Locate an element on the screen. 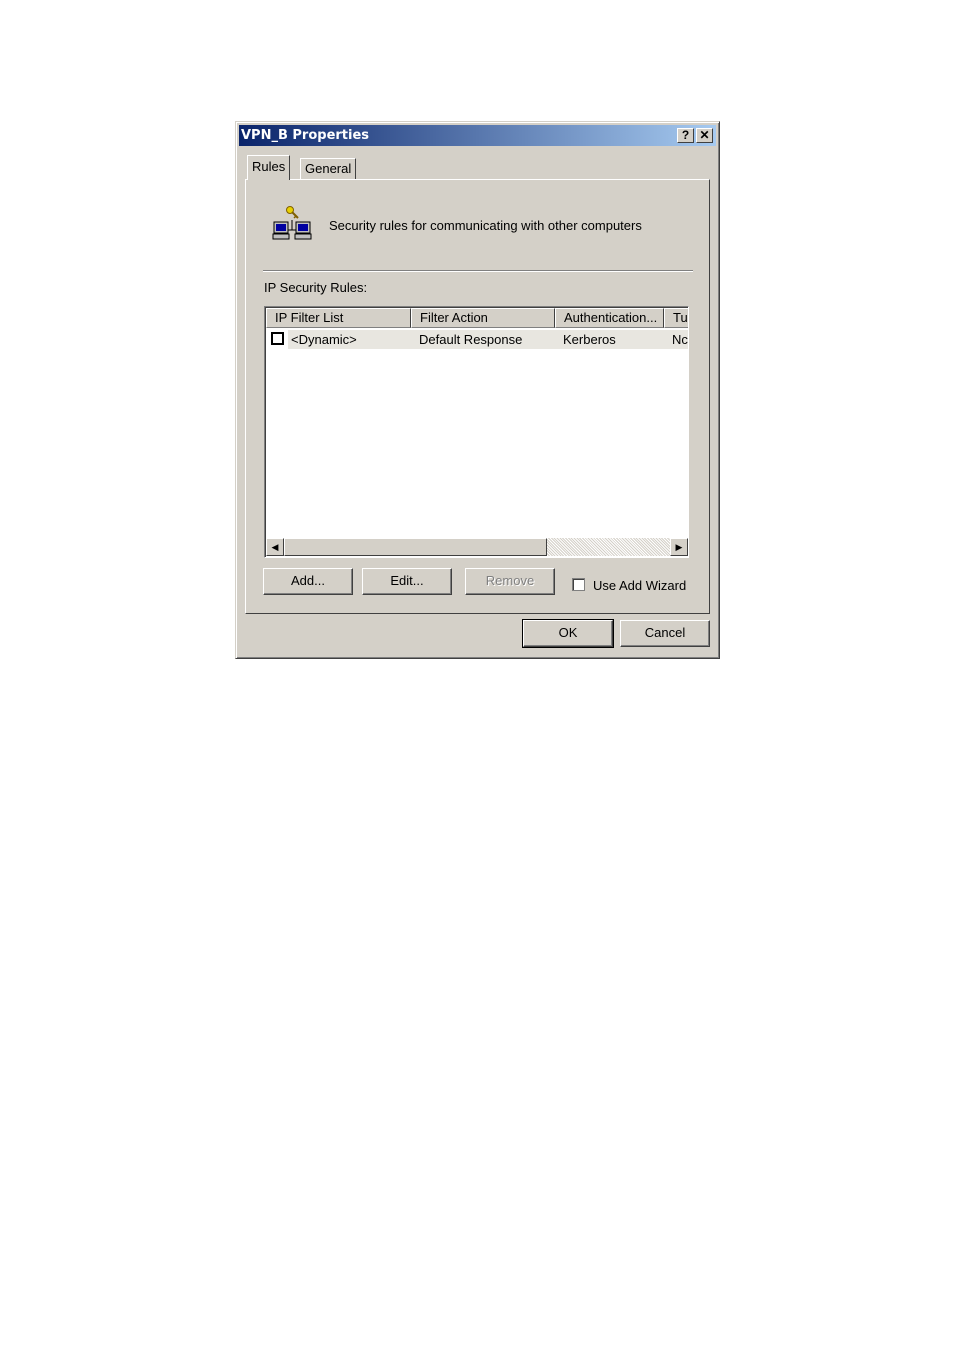 This screenshot has height=1350, width=954. column-header-filter-action: Filter Action is located at coordinates (483, 318).